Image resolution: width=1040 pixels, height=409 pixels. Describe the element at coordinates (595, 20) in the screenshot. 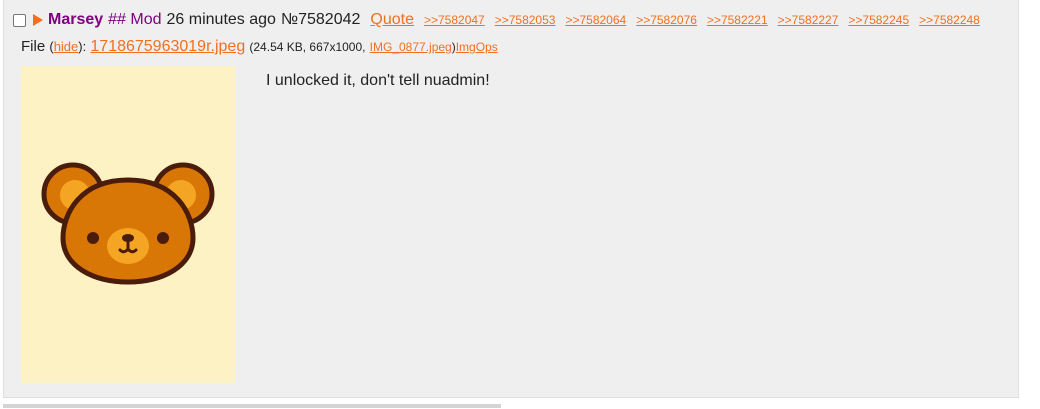

I see `backlink: >>7582064` at that location.